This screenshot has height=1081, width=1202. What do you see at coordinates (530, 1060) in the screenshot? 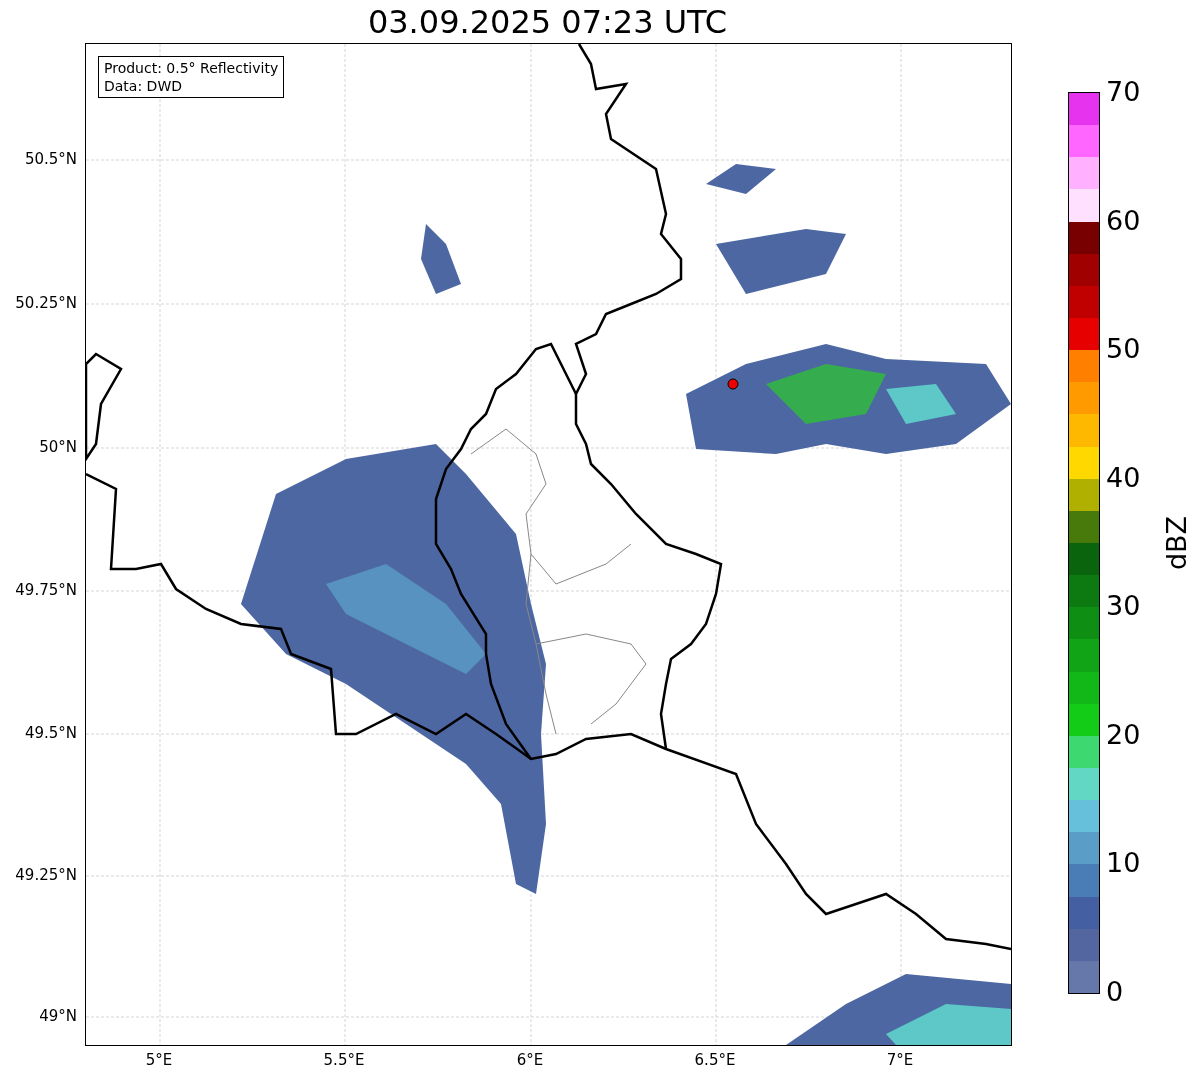
I see `longitude-label: 6°E` at bounding box center [530, 1060].